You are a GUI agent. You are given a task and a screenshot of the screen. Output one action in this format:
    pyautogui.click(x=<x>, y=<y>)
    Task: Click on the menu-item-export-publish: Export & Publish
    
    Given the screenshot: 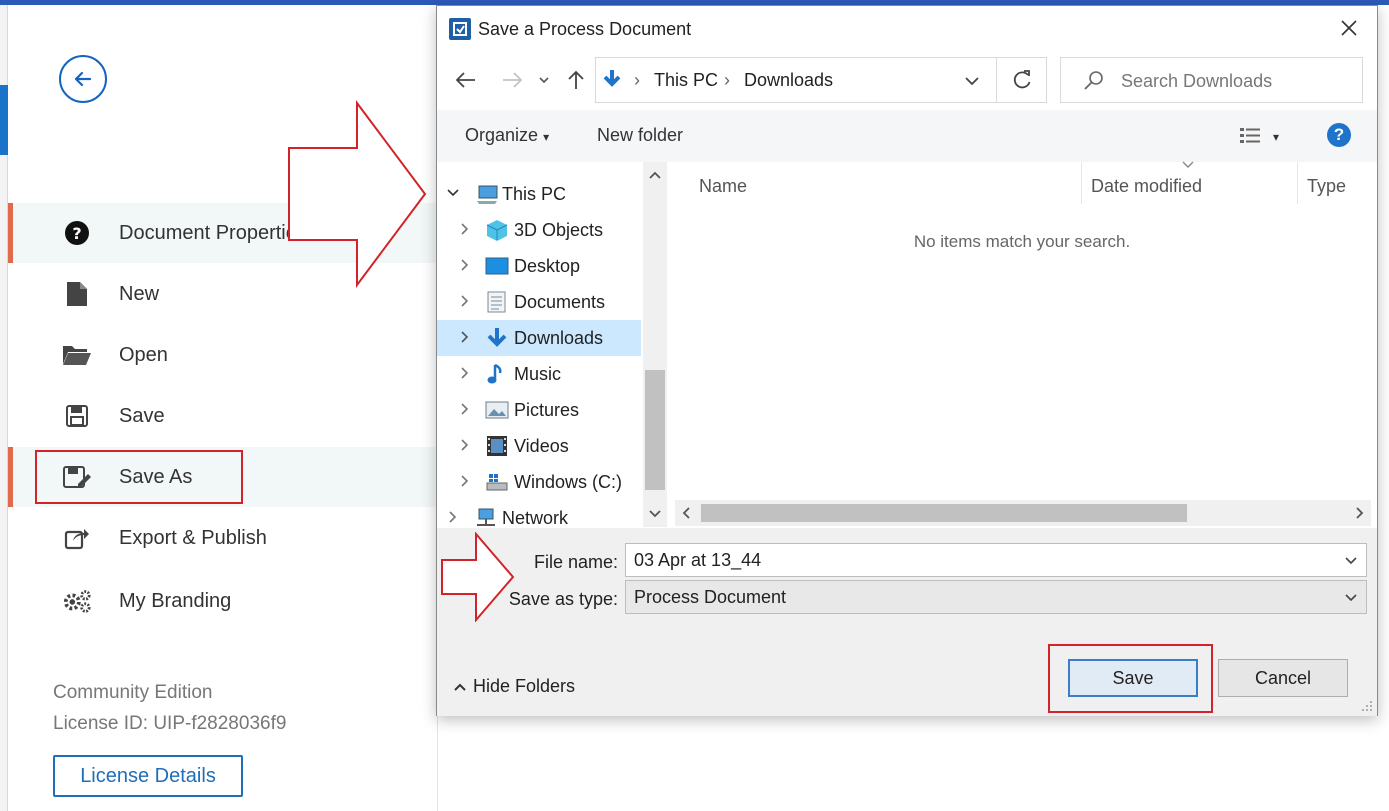 What is the action you would take?
    pyautogui.click(x=223, y=538)
    